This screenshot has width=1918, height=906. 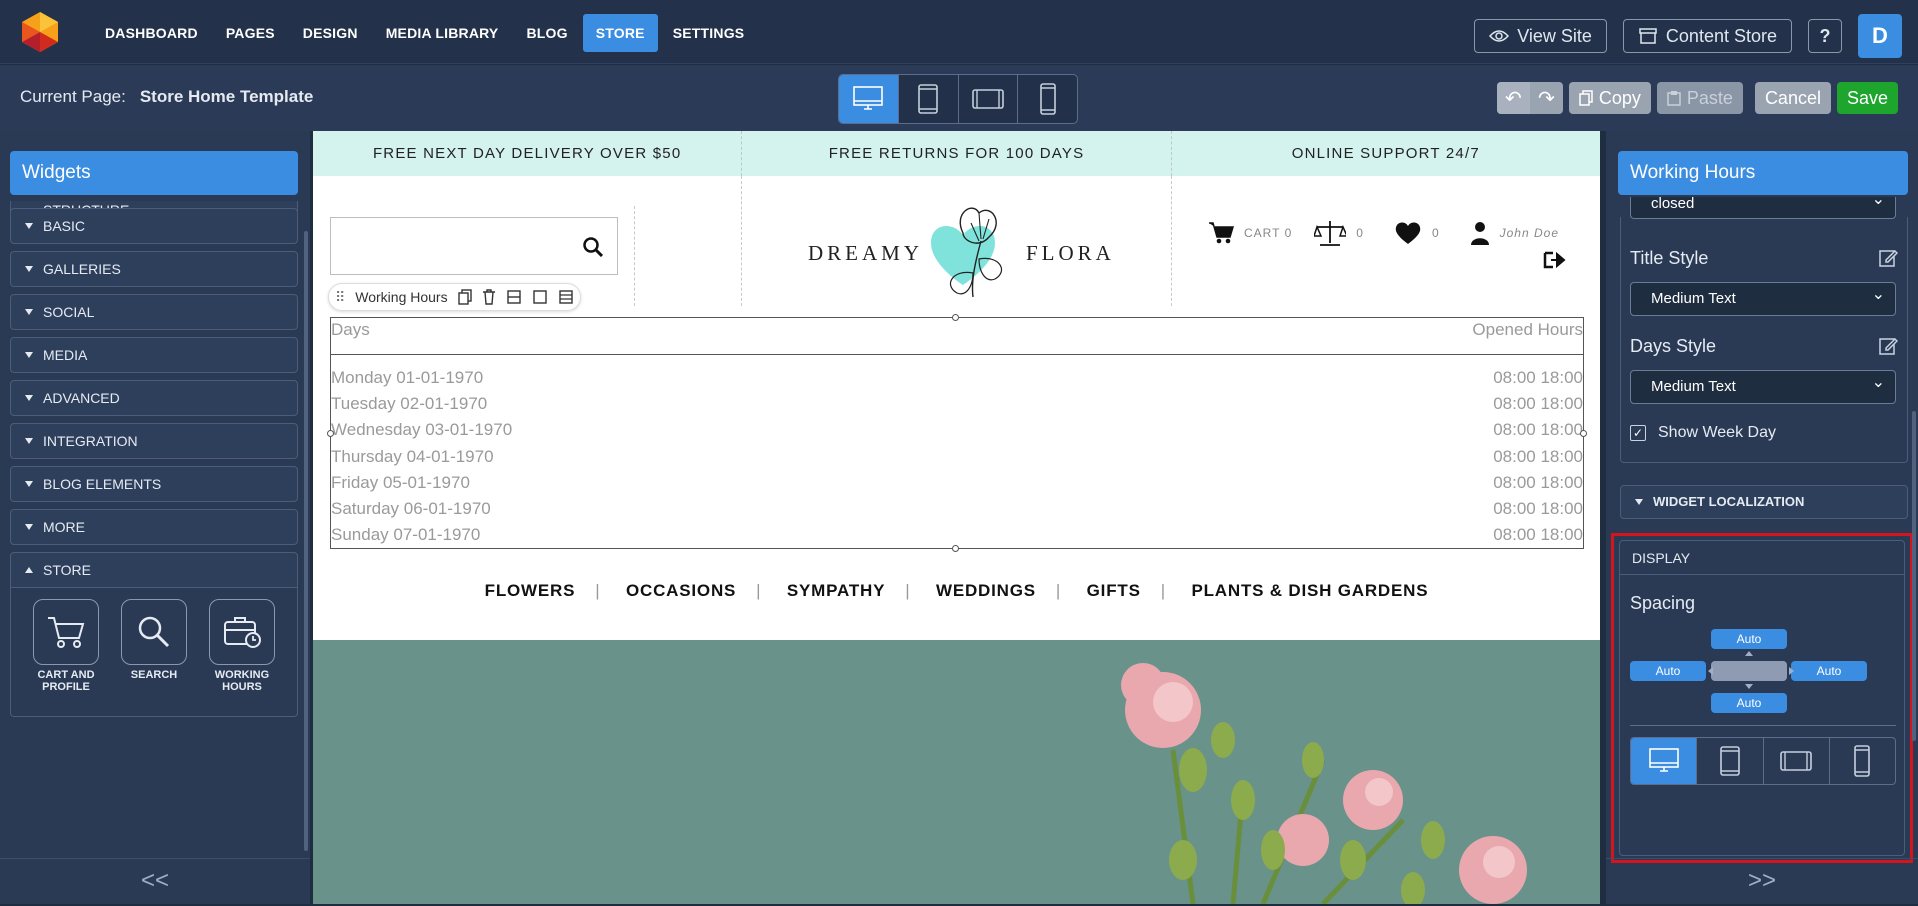 I want to click on logout-icon, so click(x=1555, y=260).